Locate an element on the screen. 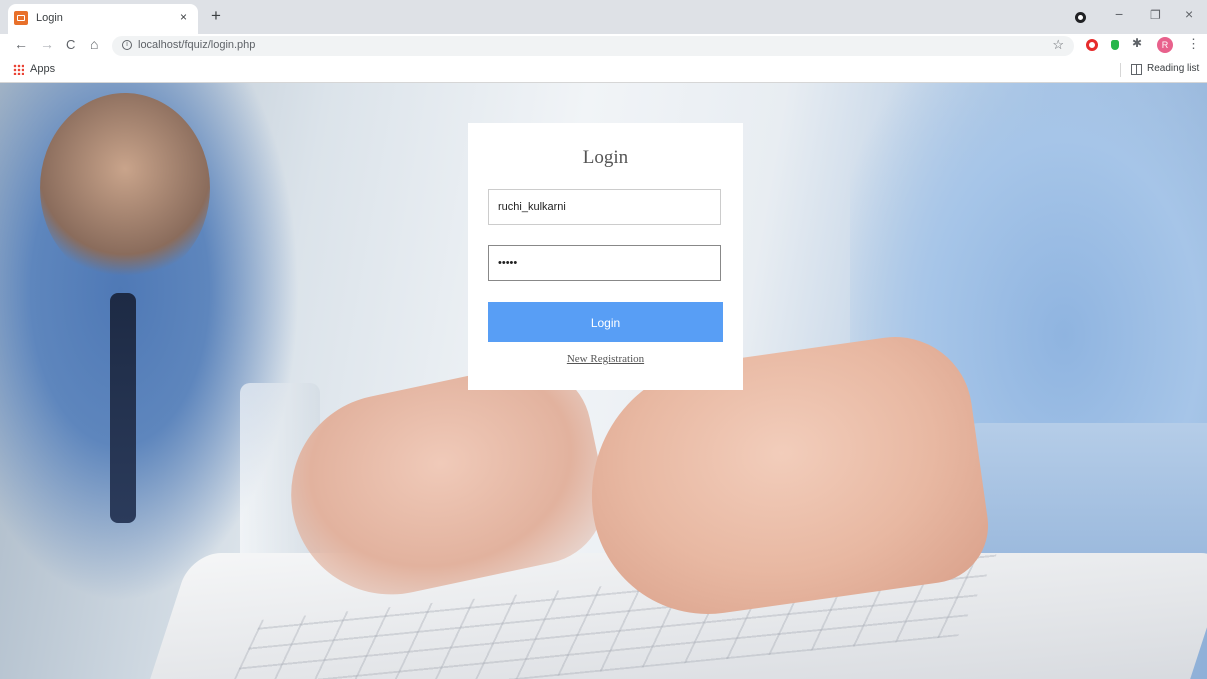 This screenshot has width=1207, height=679. site-info-icon: i is located at coordinates (127, 45).